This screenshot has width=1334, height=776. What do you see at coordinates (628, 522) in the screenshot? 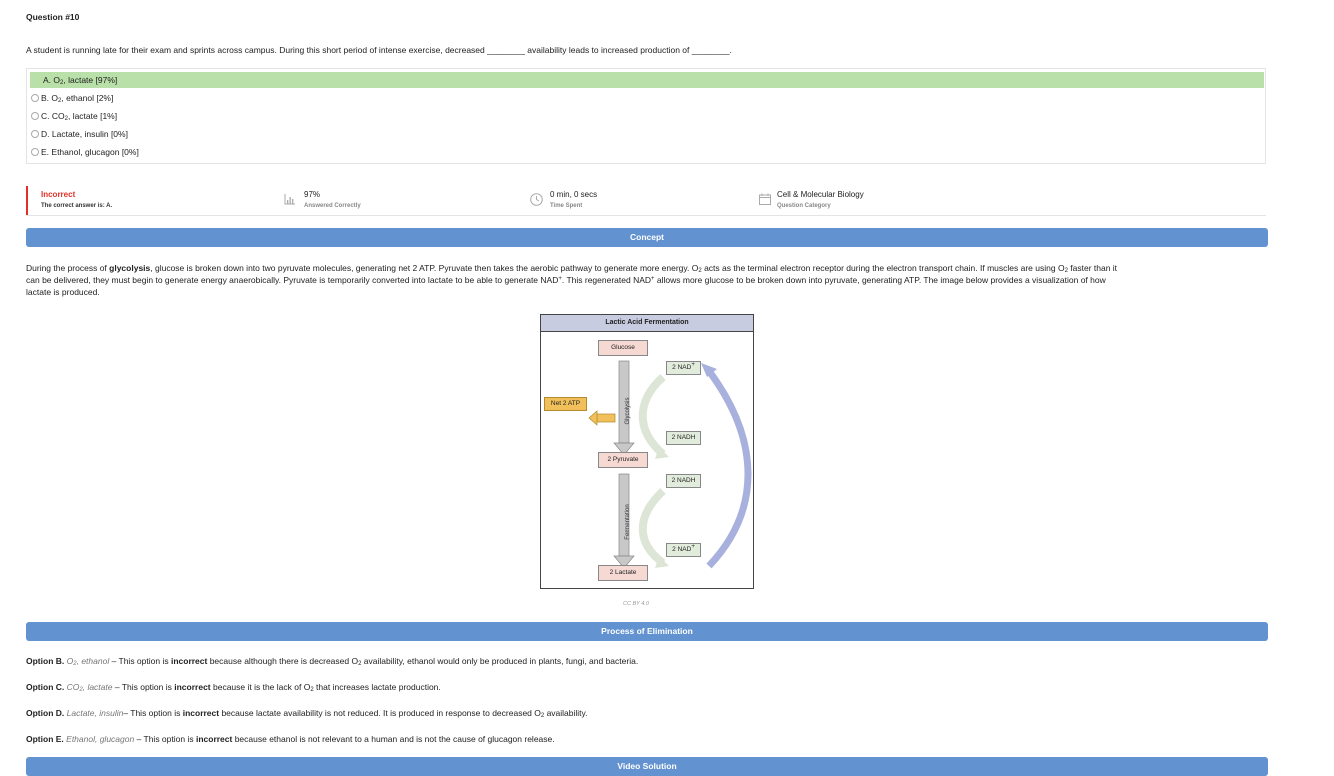
I see `fermentation-label: Fermentation` at bounding box center [628, 522].